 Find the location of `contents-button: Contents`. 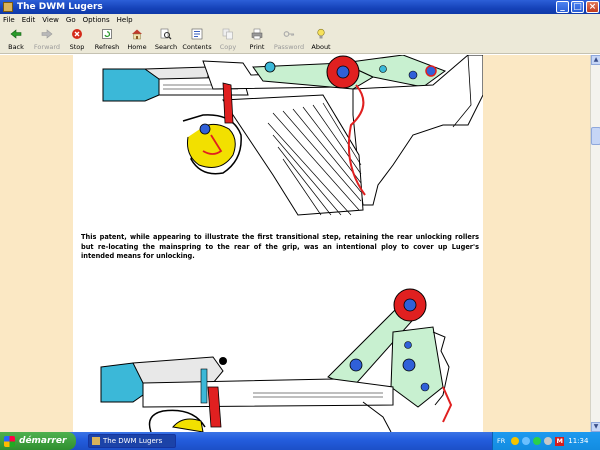

contents-button: Contents is located at coordinates (197, 40).